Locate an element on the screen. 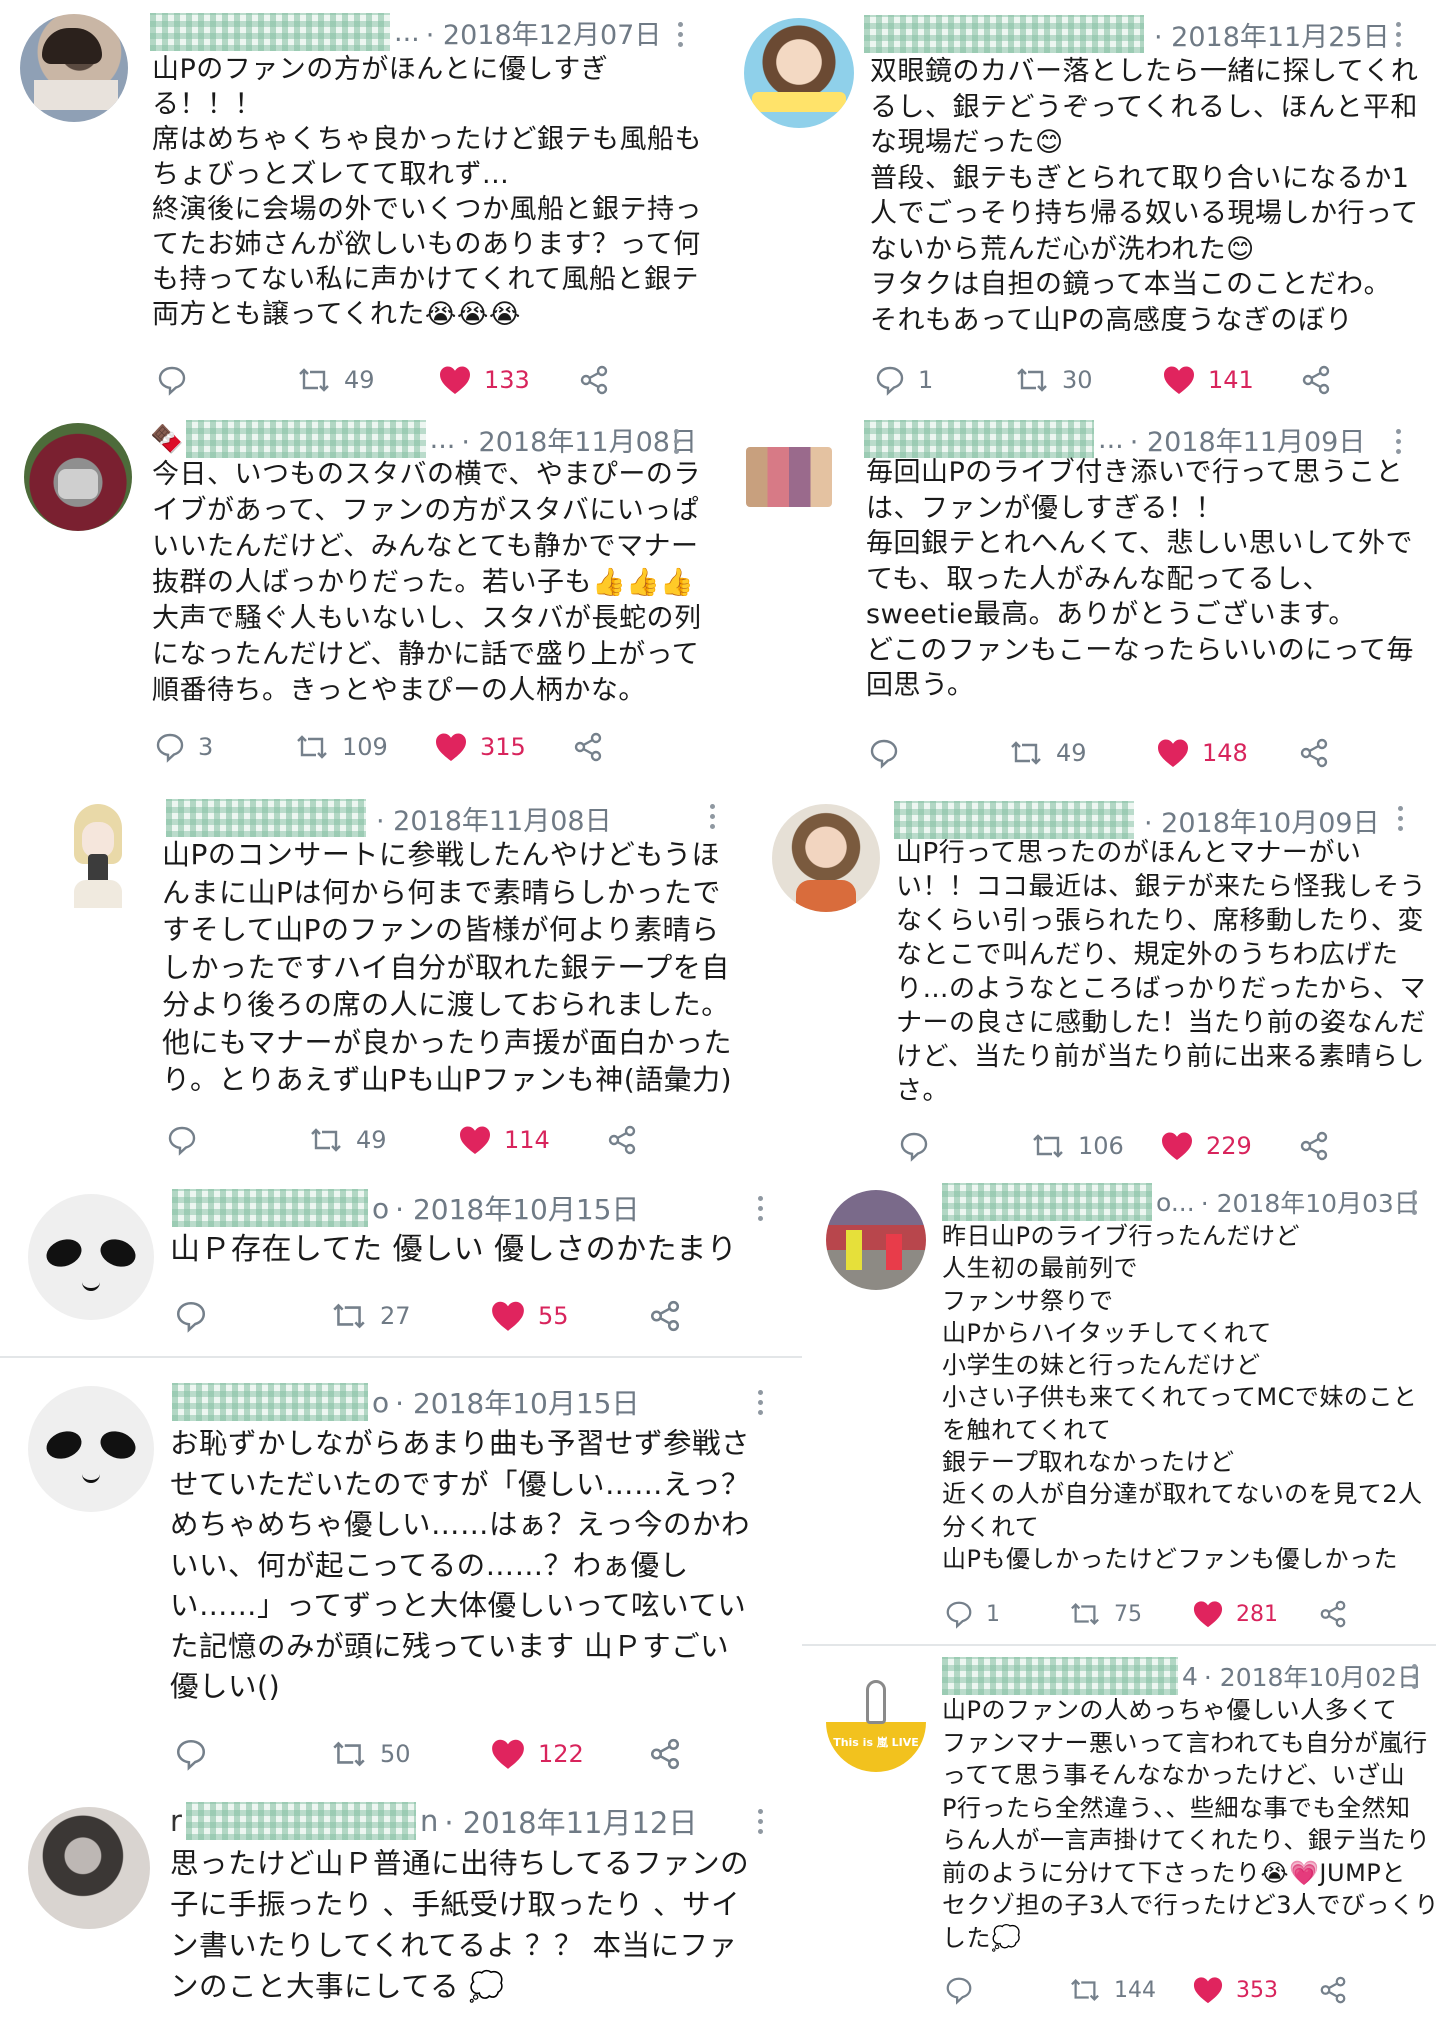 The height and width of the screenshot is (2021, 1436). like-button: 122 is located at coordinates (537, 1754).